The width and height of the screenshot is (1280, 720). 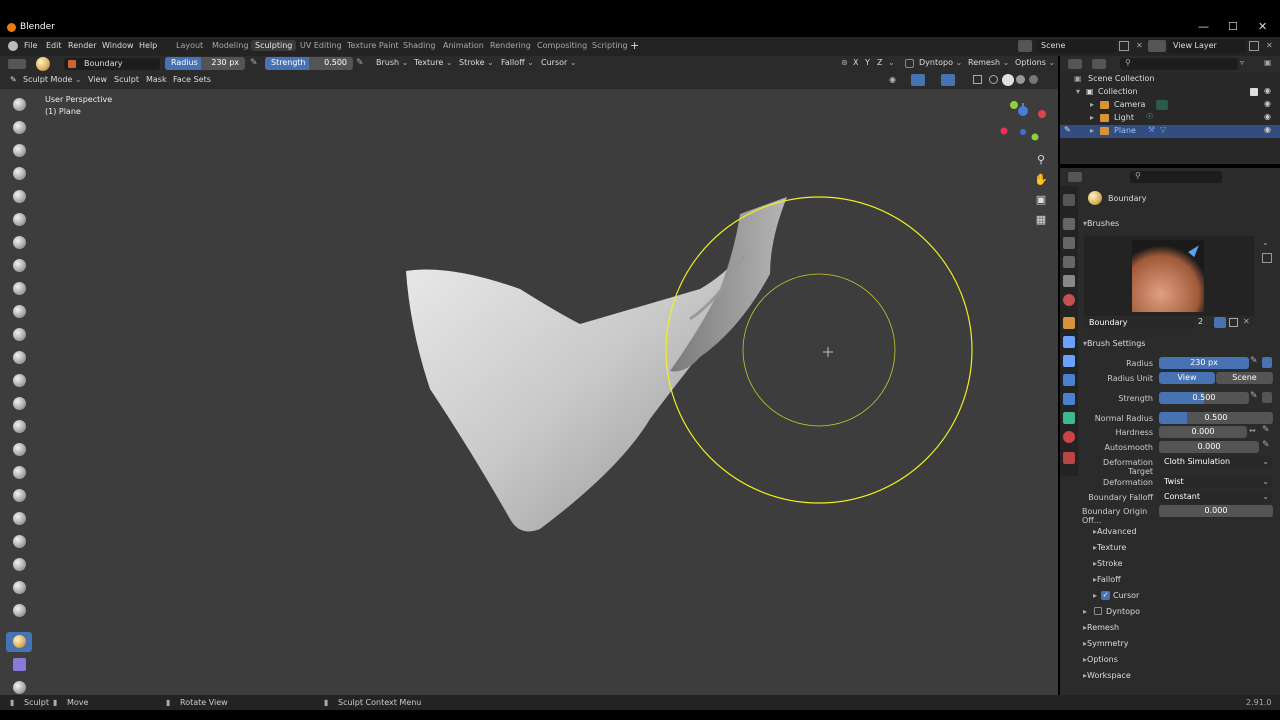 What do you see at coordinates (419, 45) in the screenshot?
I see `tab-shading: Shading` at bounding box center [419, 45].